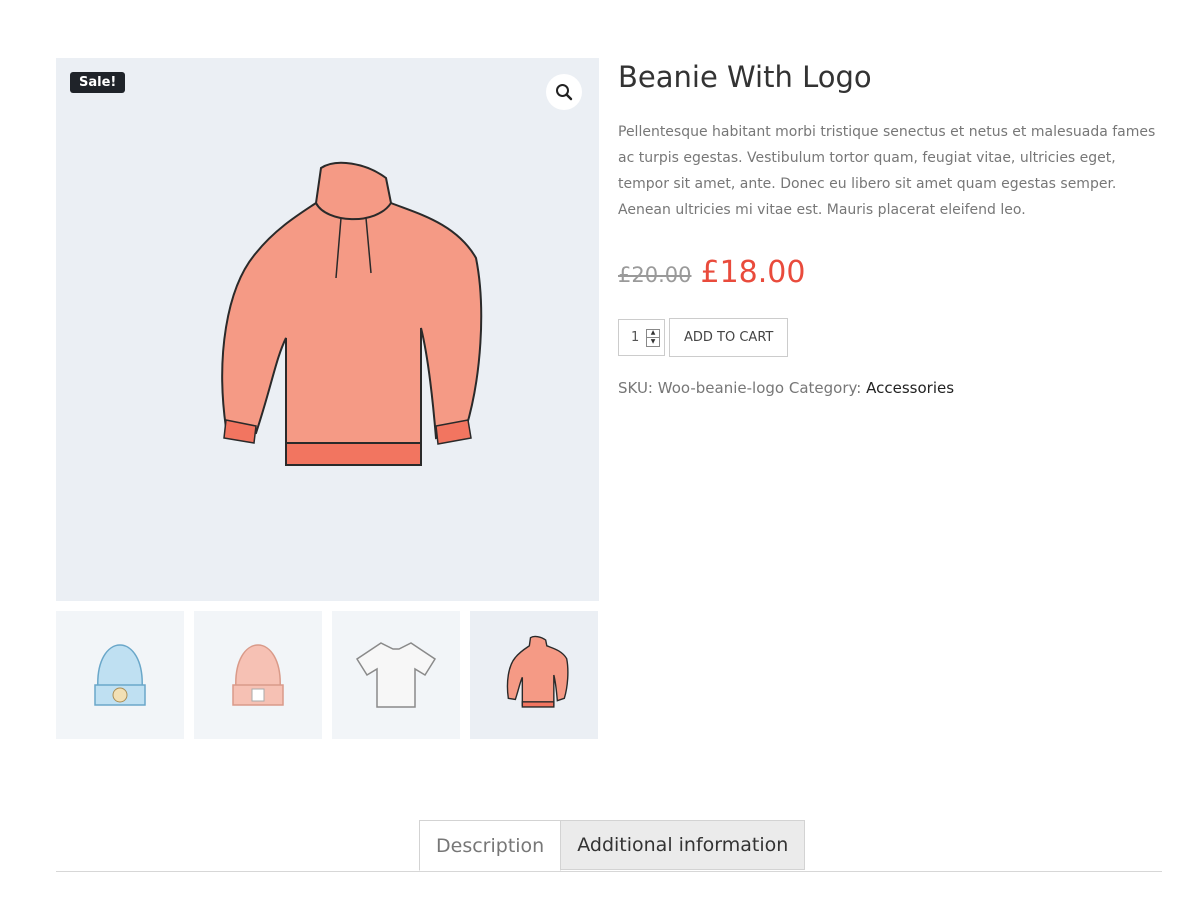  I want to click on hoodie-icon, so click(537, 671).